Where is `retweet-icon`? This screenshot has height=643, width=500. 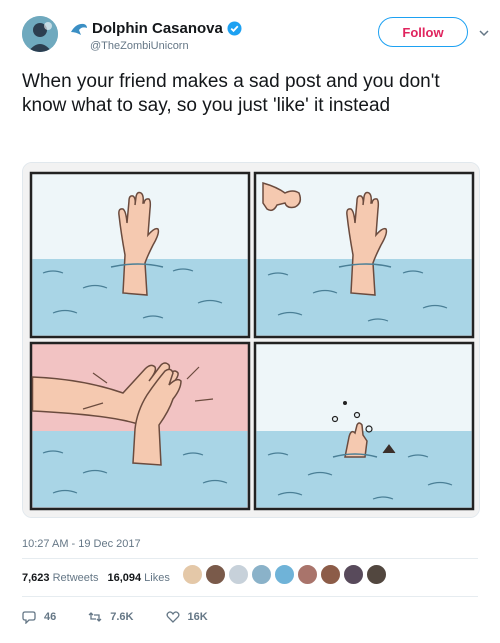 retweet-icon is located at coordinates (95, 617).